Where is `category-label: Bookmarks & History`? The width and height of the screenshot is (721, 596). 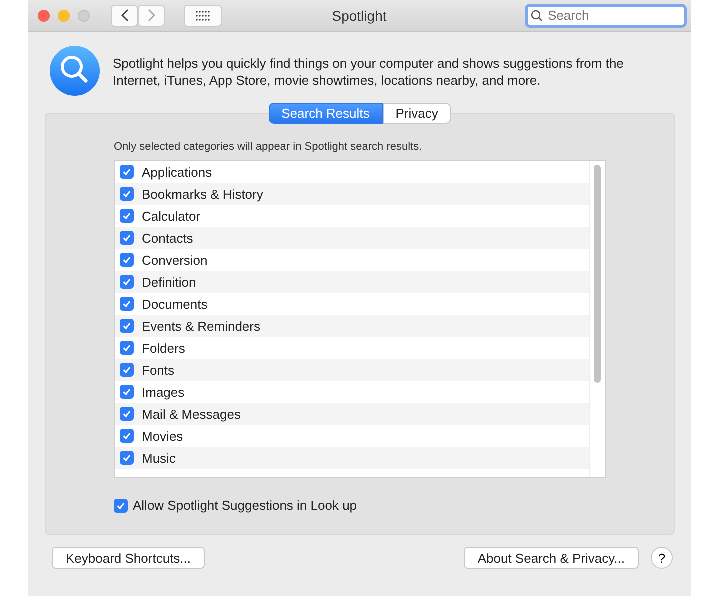 category-label: Bookmarks & History is located at coordinates (203, 194).